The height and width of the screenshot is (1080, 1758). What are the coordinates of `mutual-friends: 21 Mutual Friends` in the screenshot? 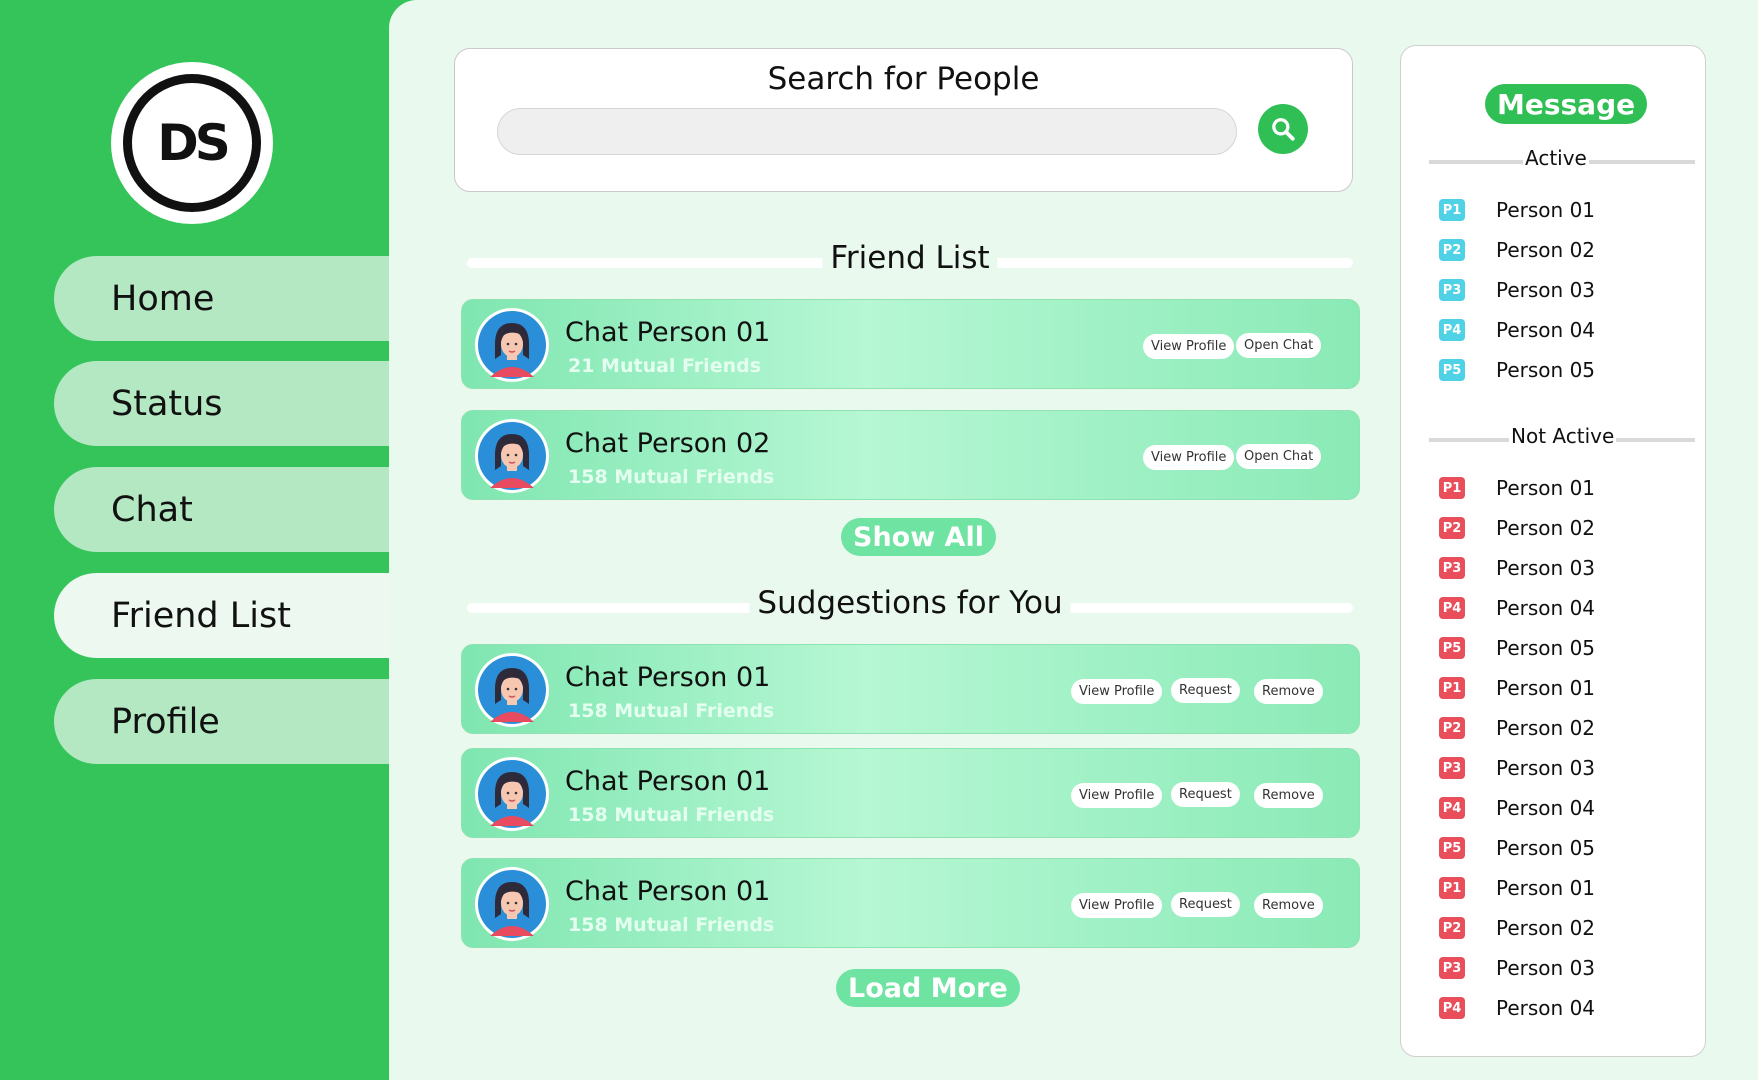 It's located at (665, 366).